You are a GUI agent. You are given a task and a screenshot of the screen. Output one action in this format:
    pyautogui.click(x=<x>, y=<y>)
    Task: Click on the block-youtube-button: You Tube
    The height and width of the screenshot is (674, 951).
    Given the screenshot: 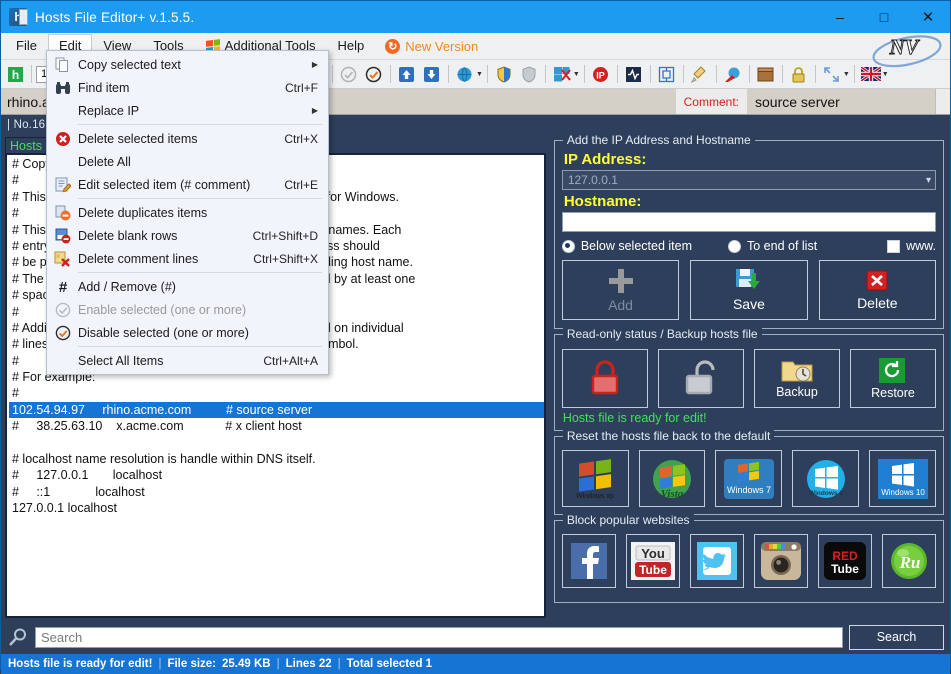 What is the action you would take?
    pyautogui.click(x=652, y=561)
    